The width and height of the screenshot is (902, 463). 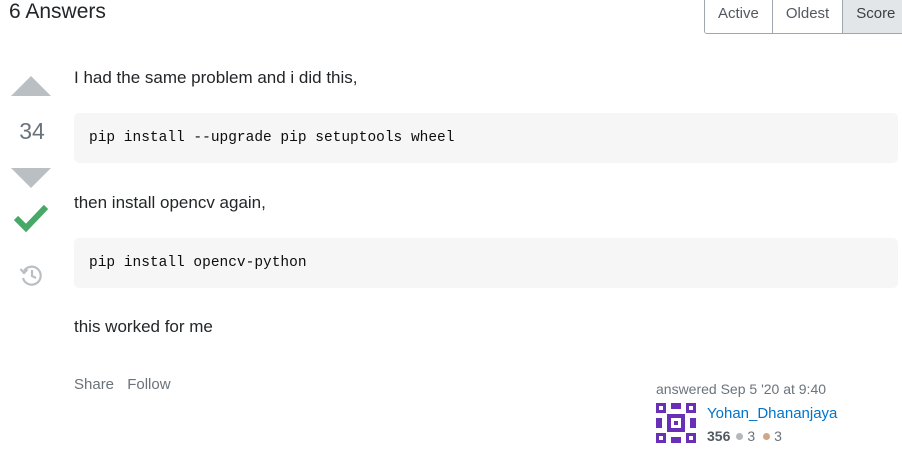 What do you see at coordinates (170, 202) in the screenshot?
I see `answer-paragraph: then install opencv again,` at bounding box center [170, 202].